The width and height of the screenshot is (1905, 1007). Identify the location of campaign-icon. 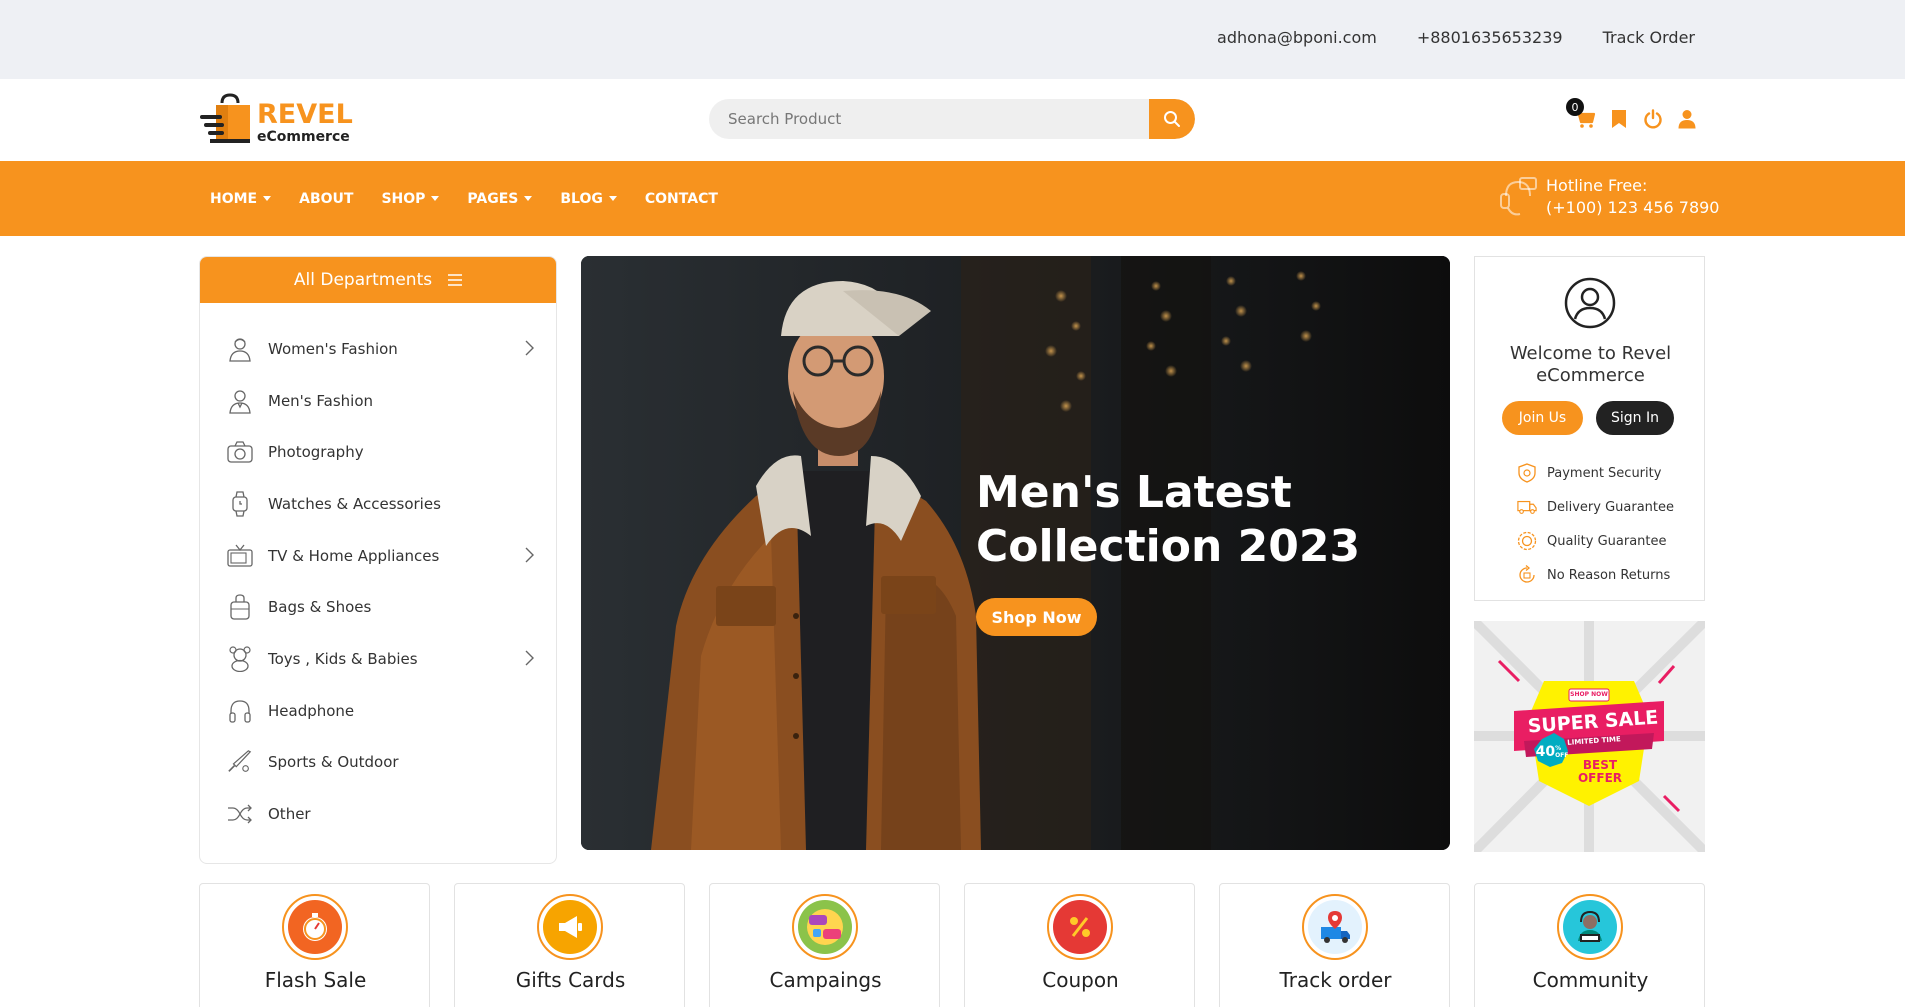
(825, 927).